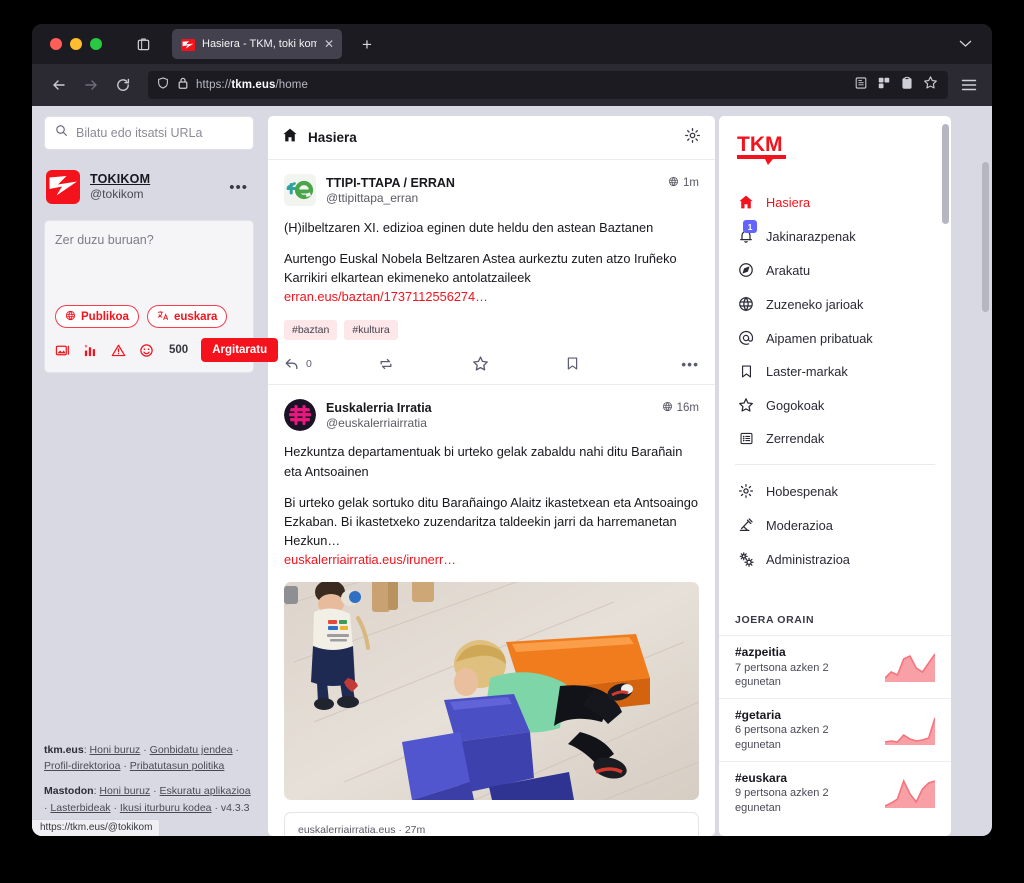 The image size is (1024, 883). What do you see at coordinates (56, 44) in the screenshot?
I see `close-window-button` at bounding box center [56, 44].